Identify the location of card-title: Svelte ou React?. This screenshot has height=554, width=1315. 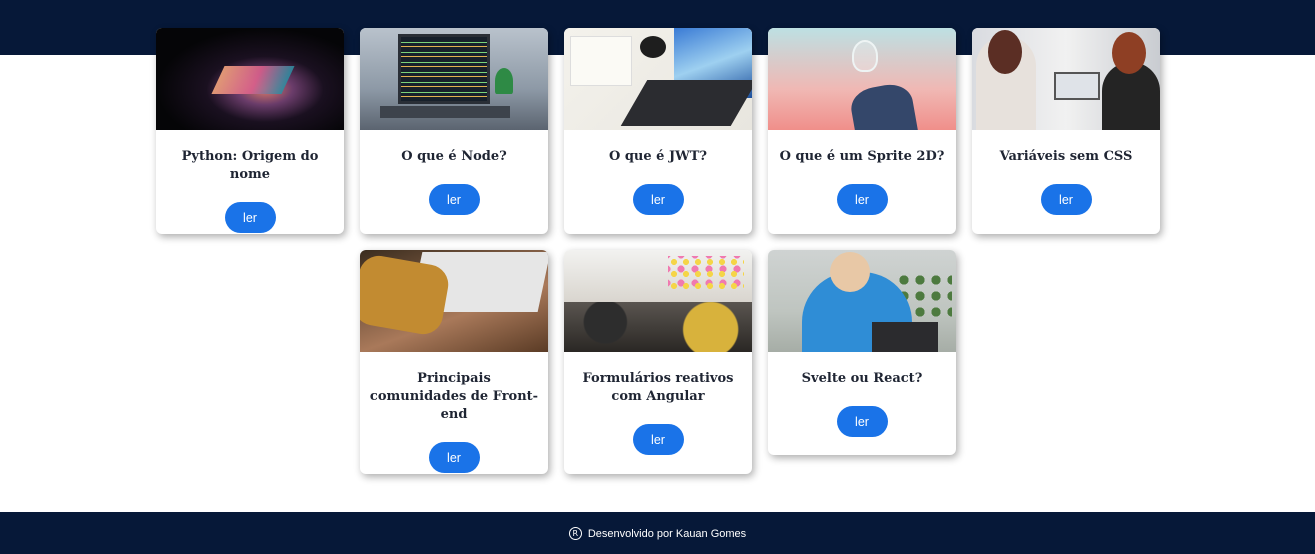
(862, 378).